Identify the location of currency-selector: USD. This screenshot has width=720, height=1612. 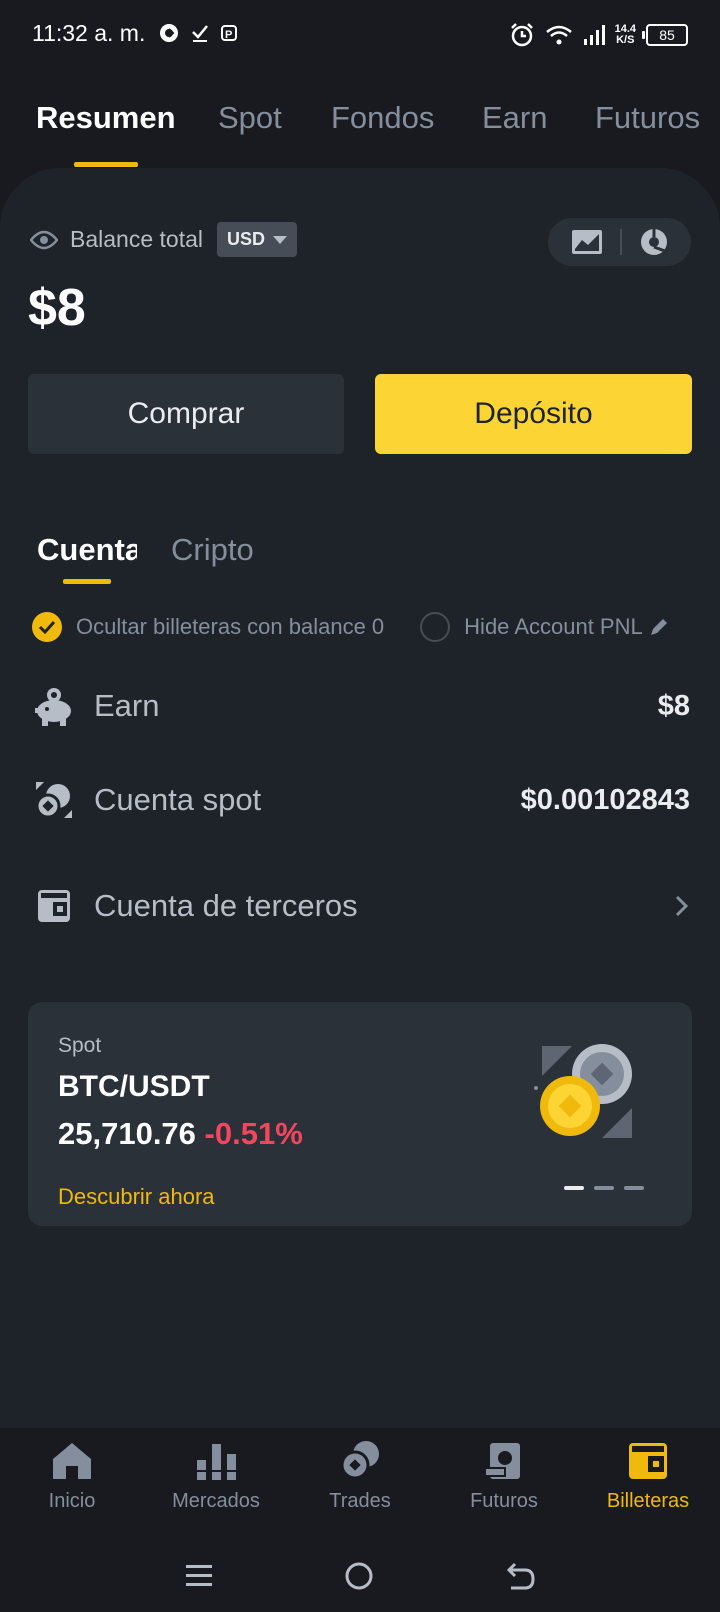
(256, 239).